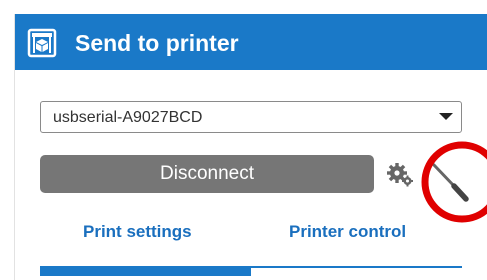 The width and height of the screenshot is (487, 280). Describe the element at coordinates (145, 271) in the screenshot. I see `tab-active-indicator` at that location.